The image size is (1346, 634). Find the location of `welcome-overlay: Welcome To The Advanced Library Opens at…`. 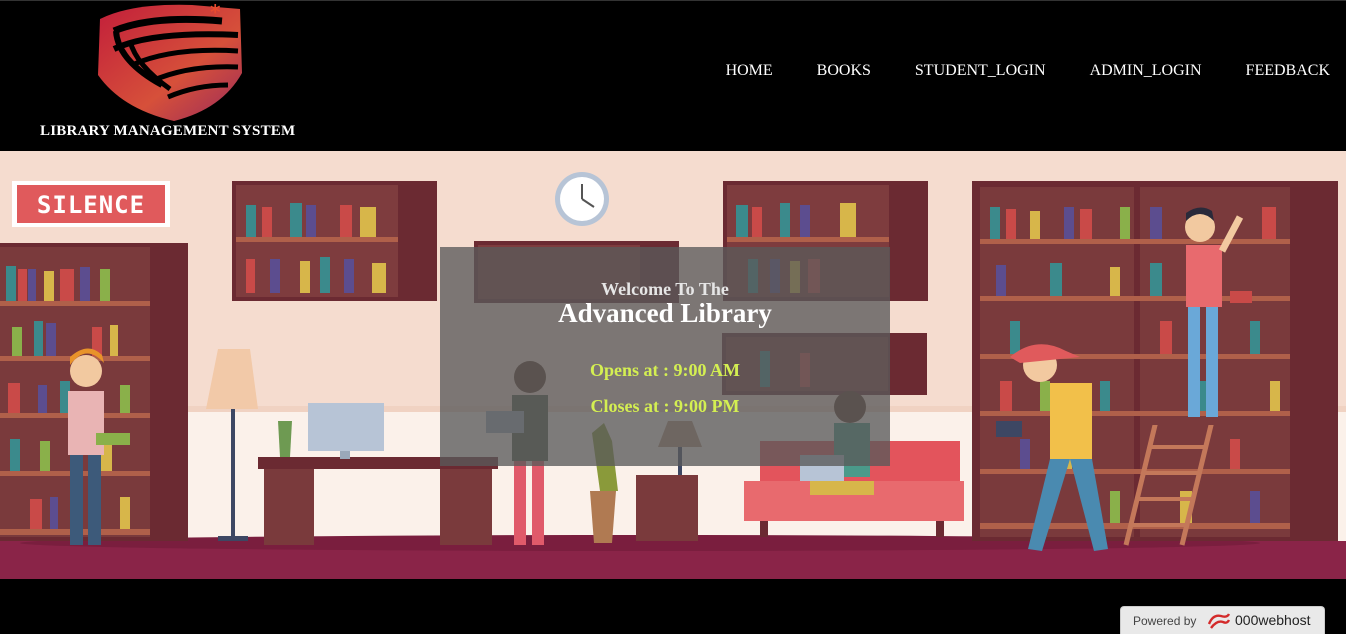

welcome-overlay: Welcome To The Advanced Library Opens at… is located at coordinates (665, 356).